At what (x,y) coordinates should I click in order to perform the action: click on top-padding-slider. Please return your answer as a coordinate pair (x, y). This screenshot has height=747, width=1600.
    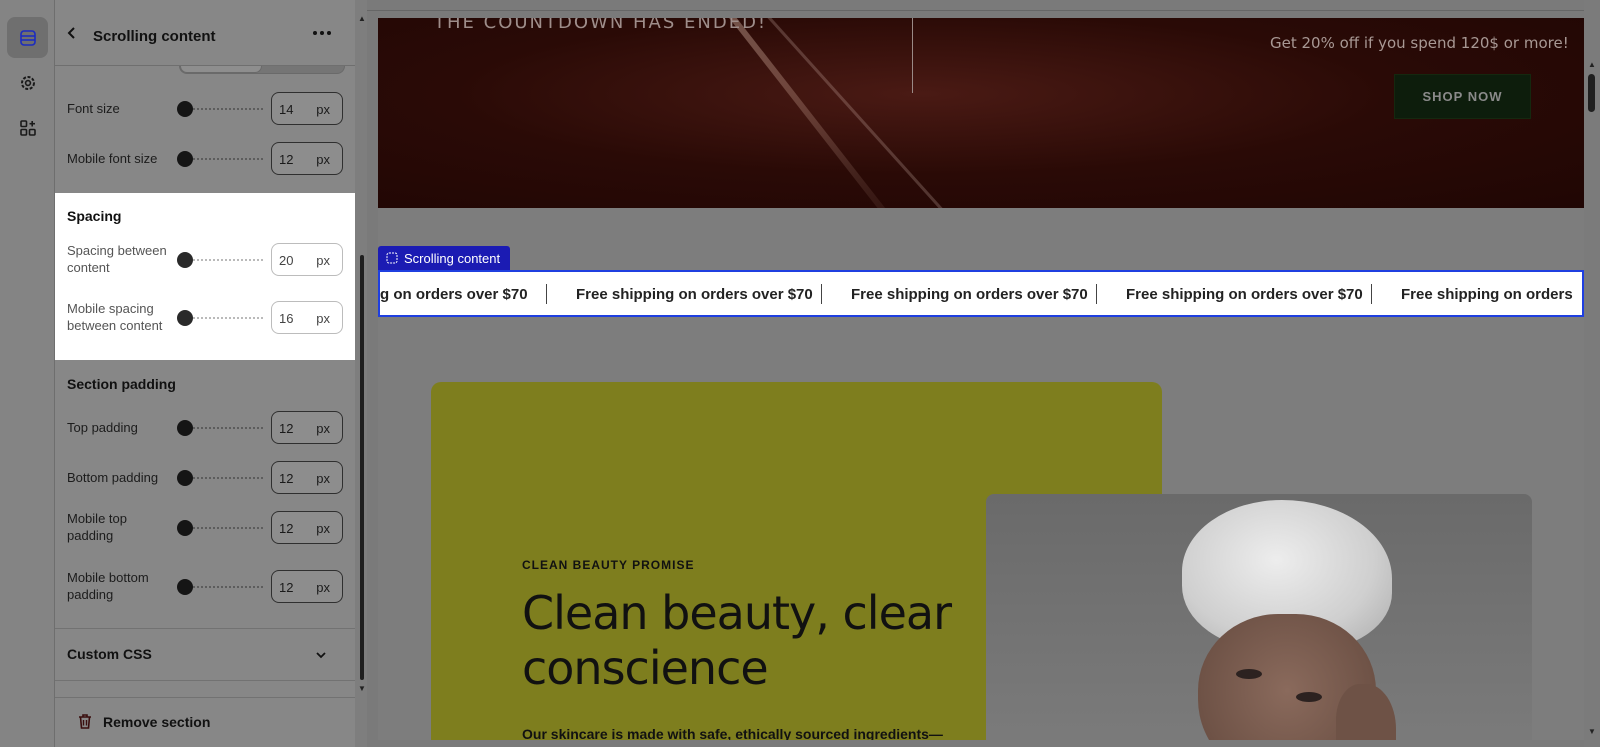
    Looking at the image, I should click on (220, 428).